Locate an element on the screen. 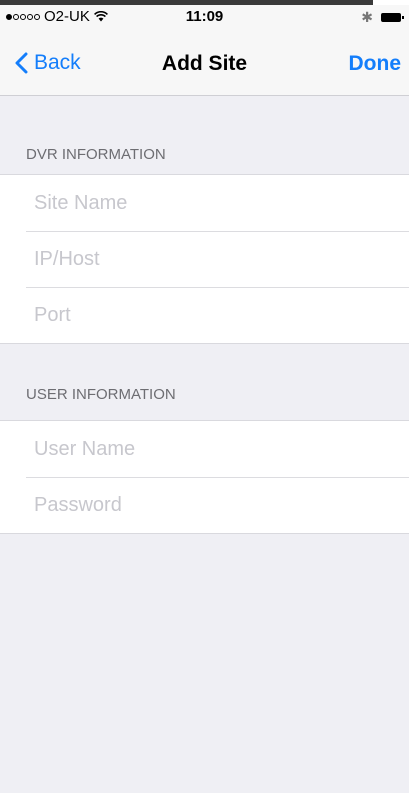 Image resolution: width=409 pixels, height=793 pixels. navigation-bar: Back Add Site Done is located at coordinates (204, 62).